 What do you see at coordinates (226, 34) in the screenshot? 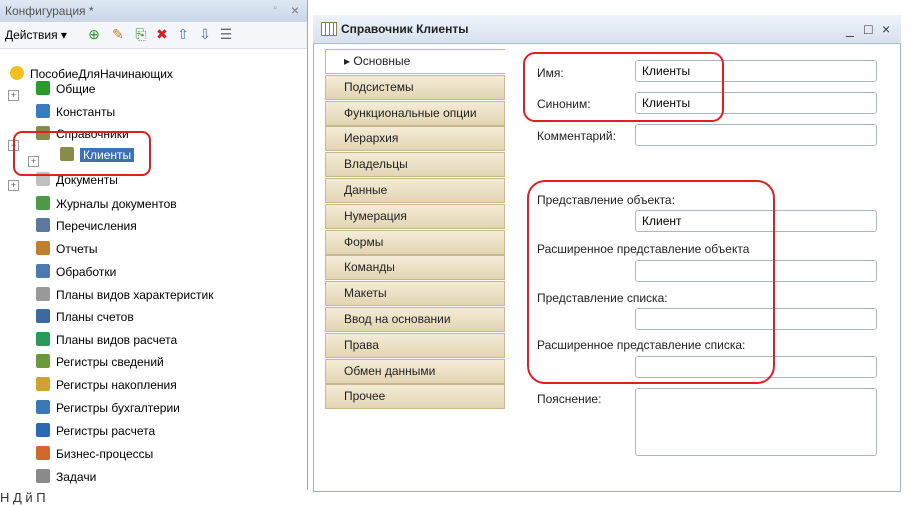
I see `list-icon: ☰` at bounding box center [226, 34].